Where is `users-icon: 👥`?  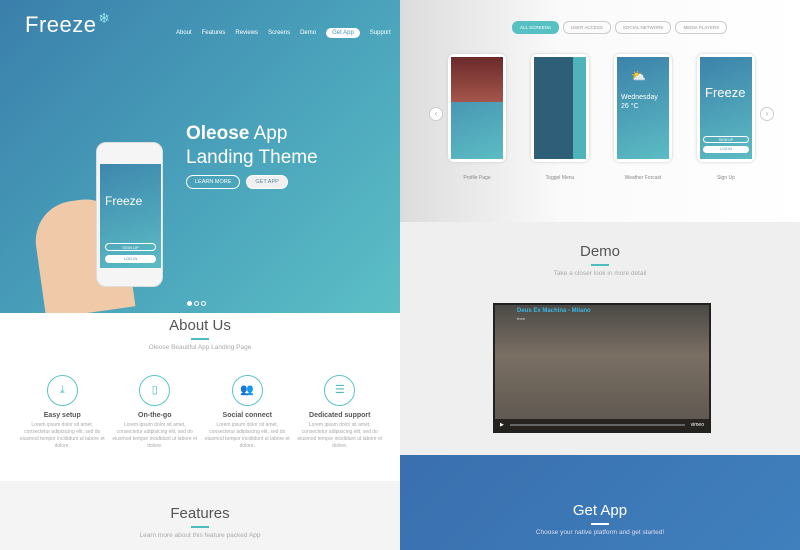
users-icon: 👥 is located at coordinates (247, 390).